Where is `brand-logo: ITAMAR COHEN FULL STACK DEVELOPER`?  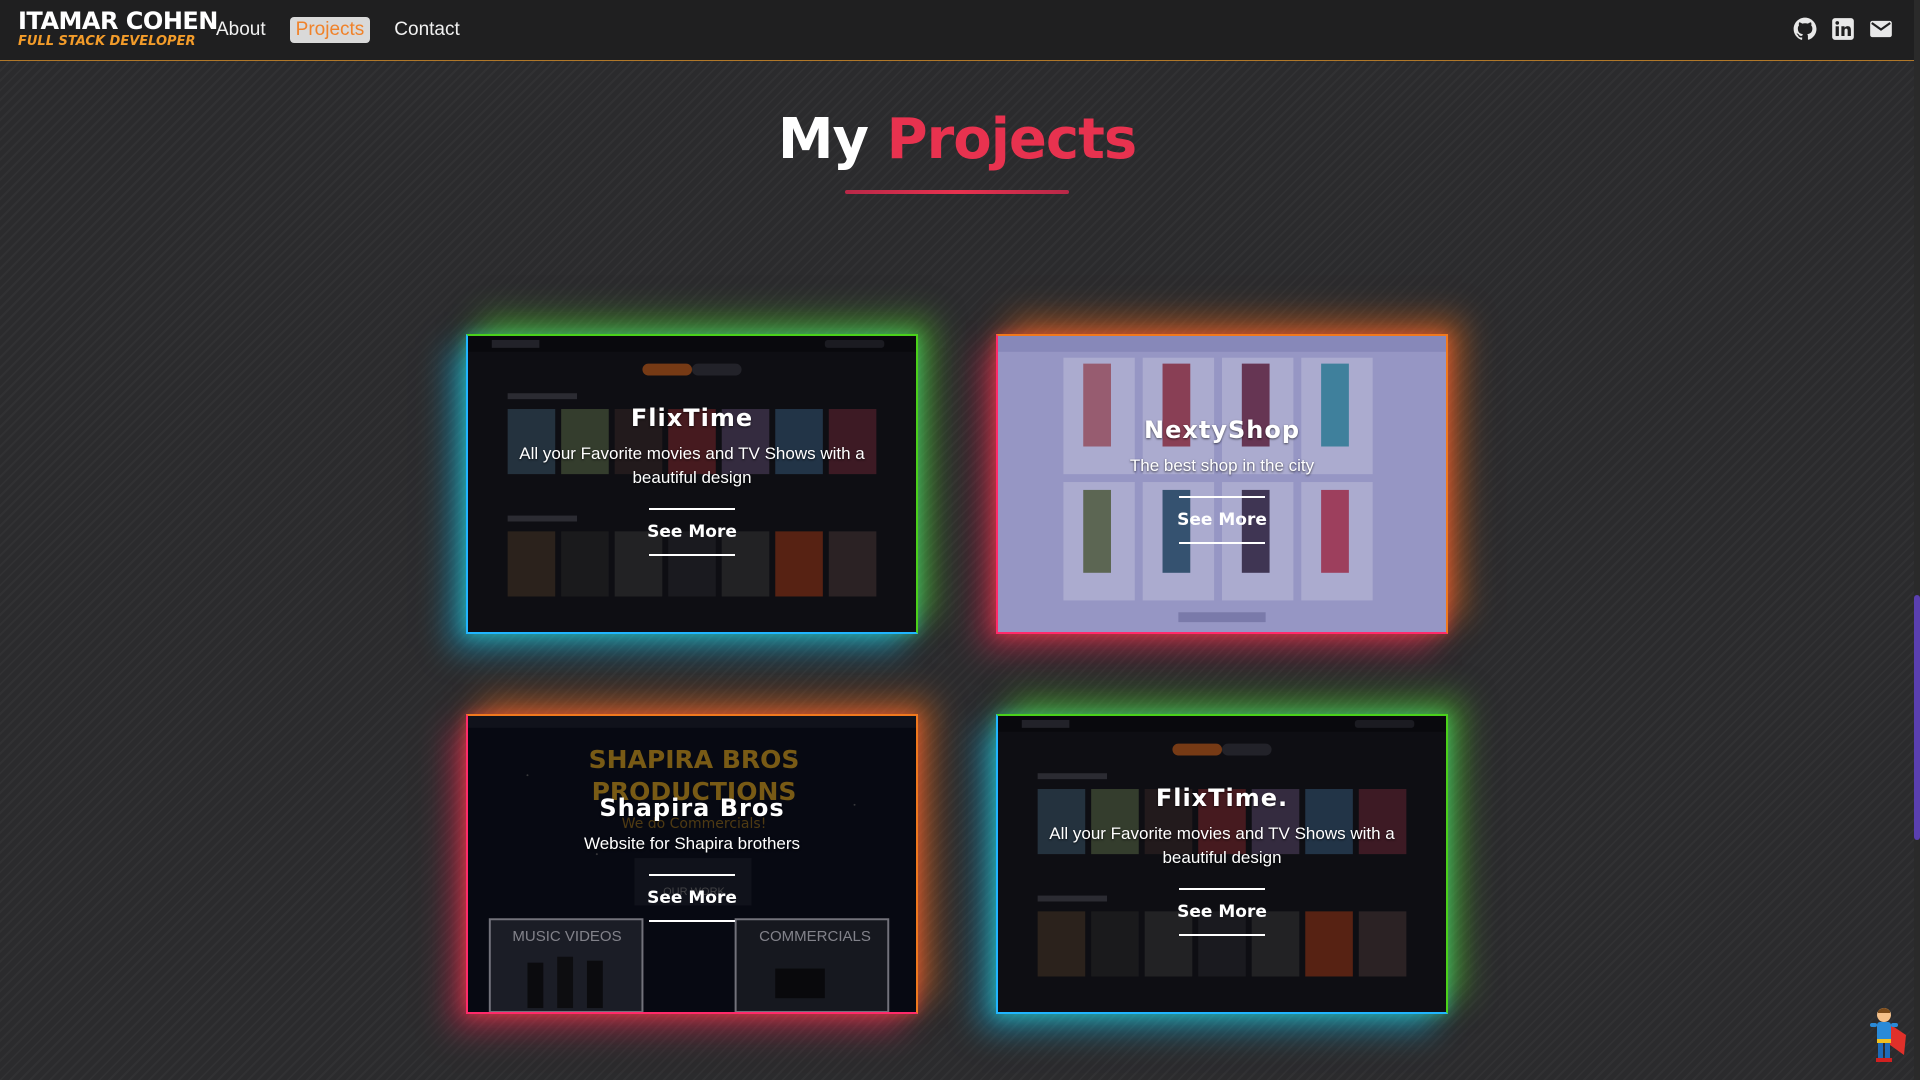
brand-logo: ITAMAR COHEN FULL STACK DEVELOPER is located at coordinates (118, 29).